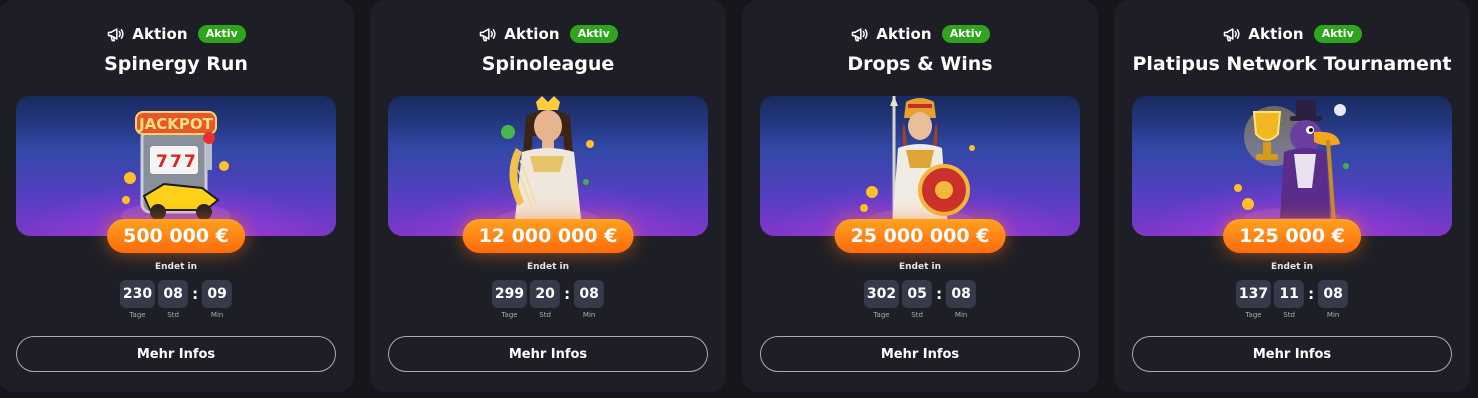  I want to click on countdown-days: 230 Tage, so click(137, 299).